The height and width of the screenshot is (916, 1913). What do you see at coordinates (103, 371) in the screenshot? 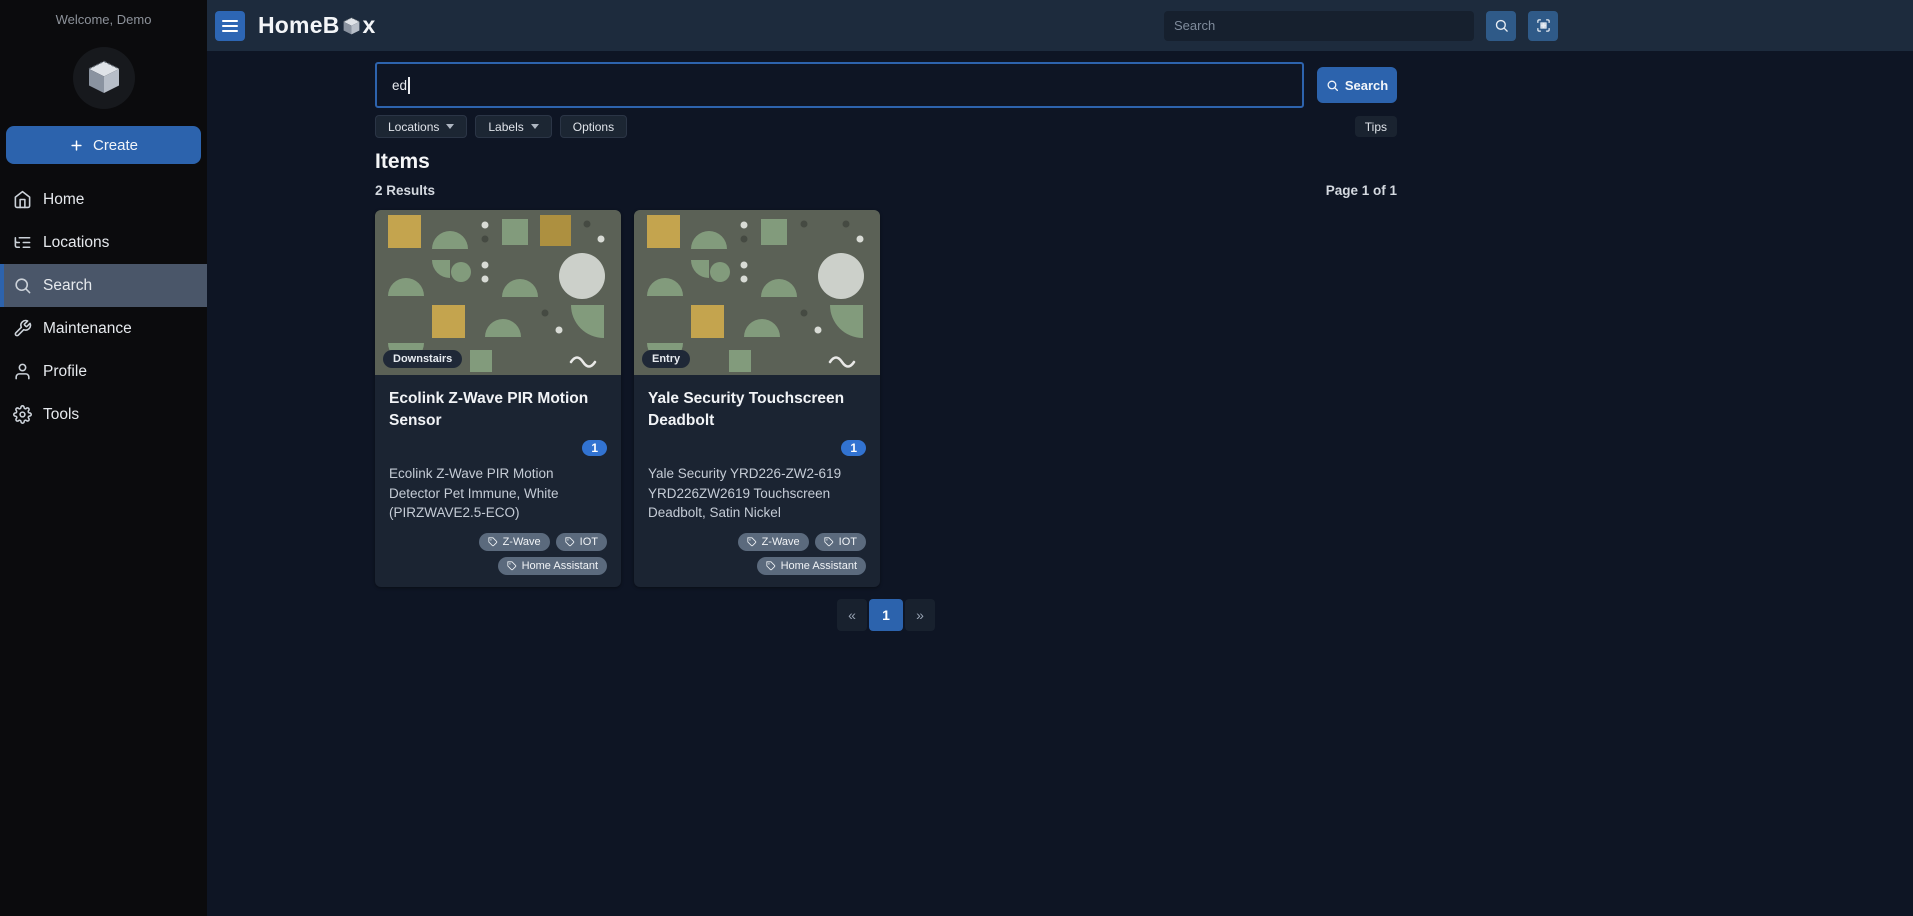
I see `sidebar-item-profile: Profile` at bounding box center [103, 371].